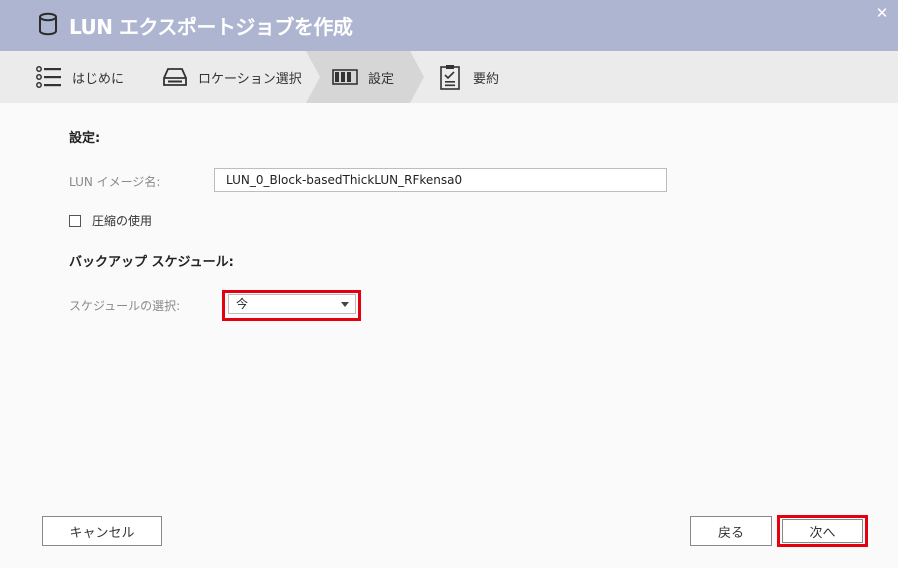 The image size is (898, 568). What do you see at coordinates (345, 304) in the screenshot?
I see `dropdown-arrow-icon` at bounding box center [345, 304].